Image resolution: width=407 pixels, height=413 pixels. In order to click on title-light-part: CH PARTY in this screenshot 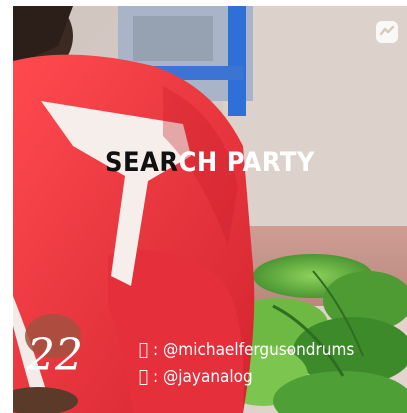, I will do `click(246, 162)`.